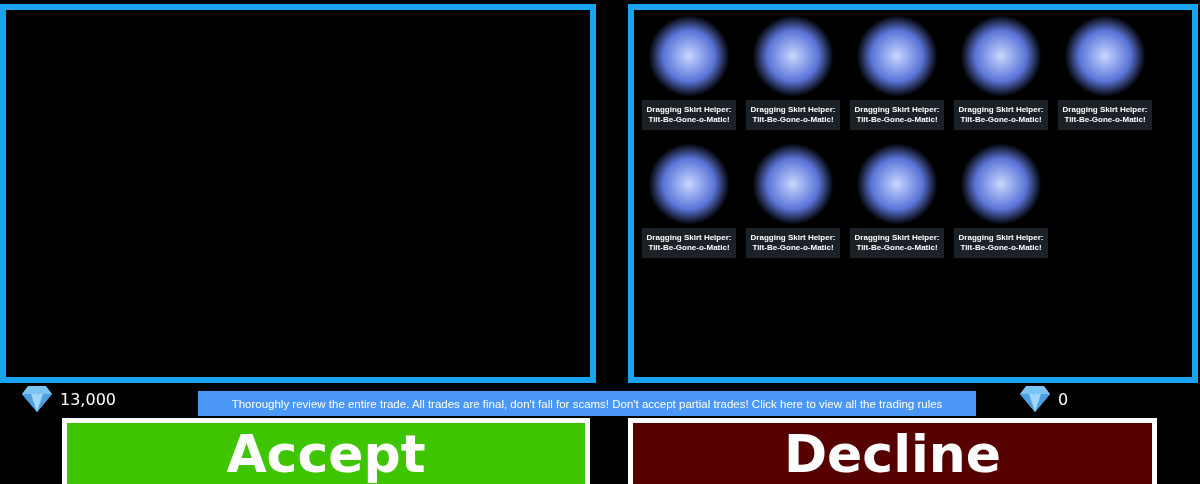 The width and height of the screenshot is (1200, 484). I want to click on gem-count: 0, so click(1063, 399).